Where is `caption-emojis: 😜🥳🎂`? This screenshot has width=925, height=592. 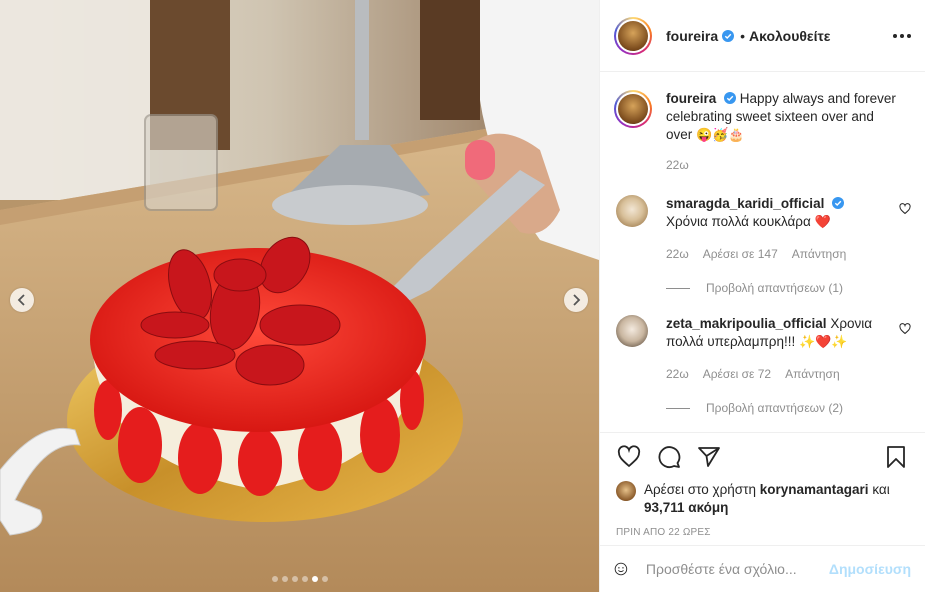
caption-emojis: 😜🥳🎂 is located at coordinates (720, 134).